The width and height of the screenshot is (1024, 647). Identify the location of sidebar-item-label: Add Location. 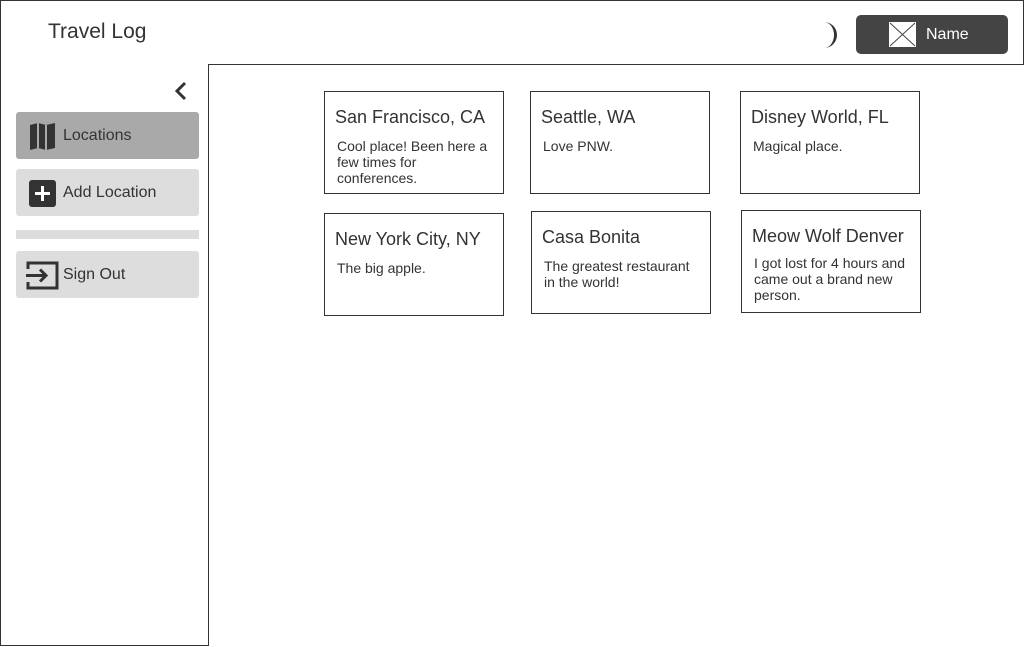
(110, 192).